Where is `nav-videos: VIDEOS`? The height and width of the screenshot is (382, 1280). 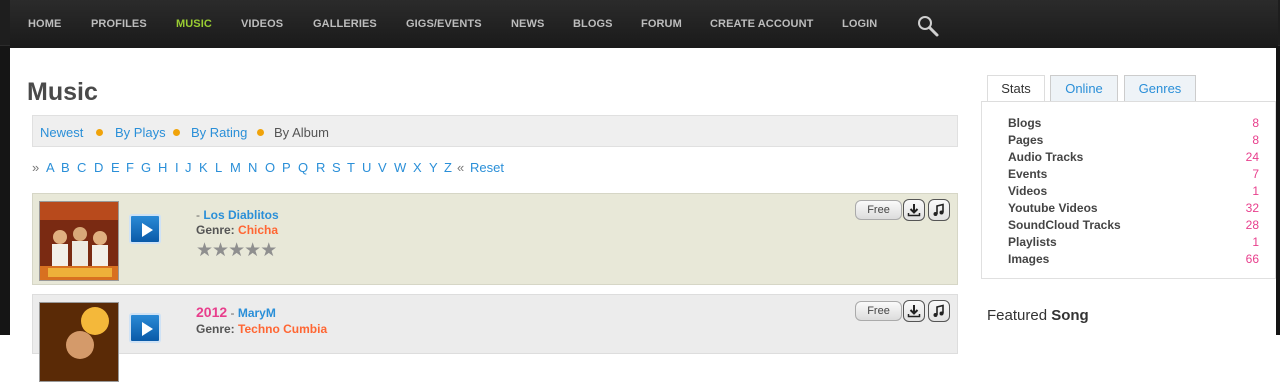
nav-videos: VIDEOS is located at coordinates (262, 24).